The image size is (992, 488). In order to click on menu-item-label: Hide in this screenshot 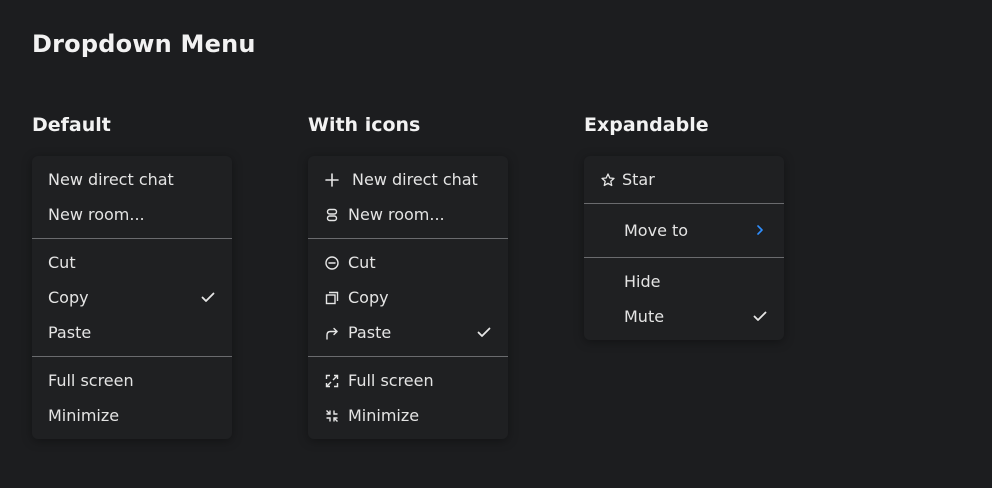, I will do `click(642, 281)`.